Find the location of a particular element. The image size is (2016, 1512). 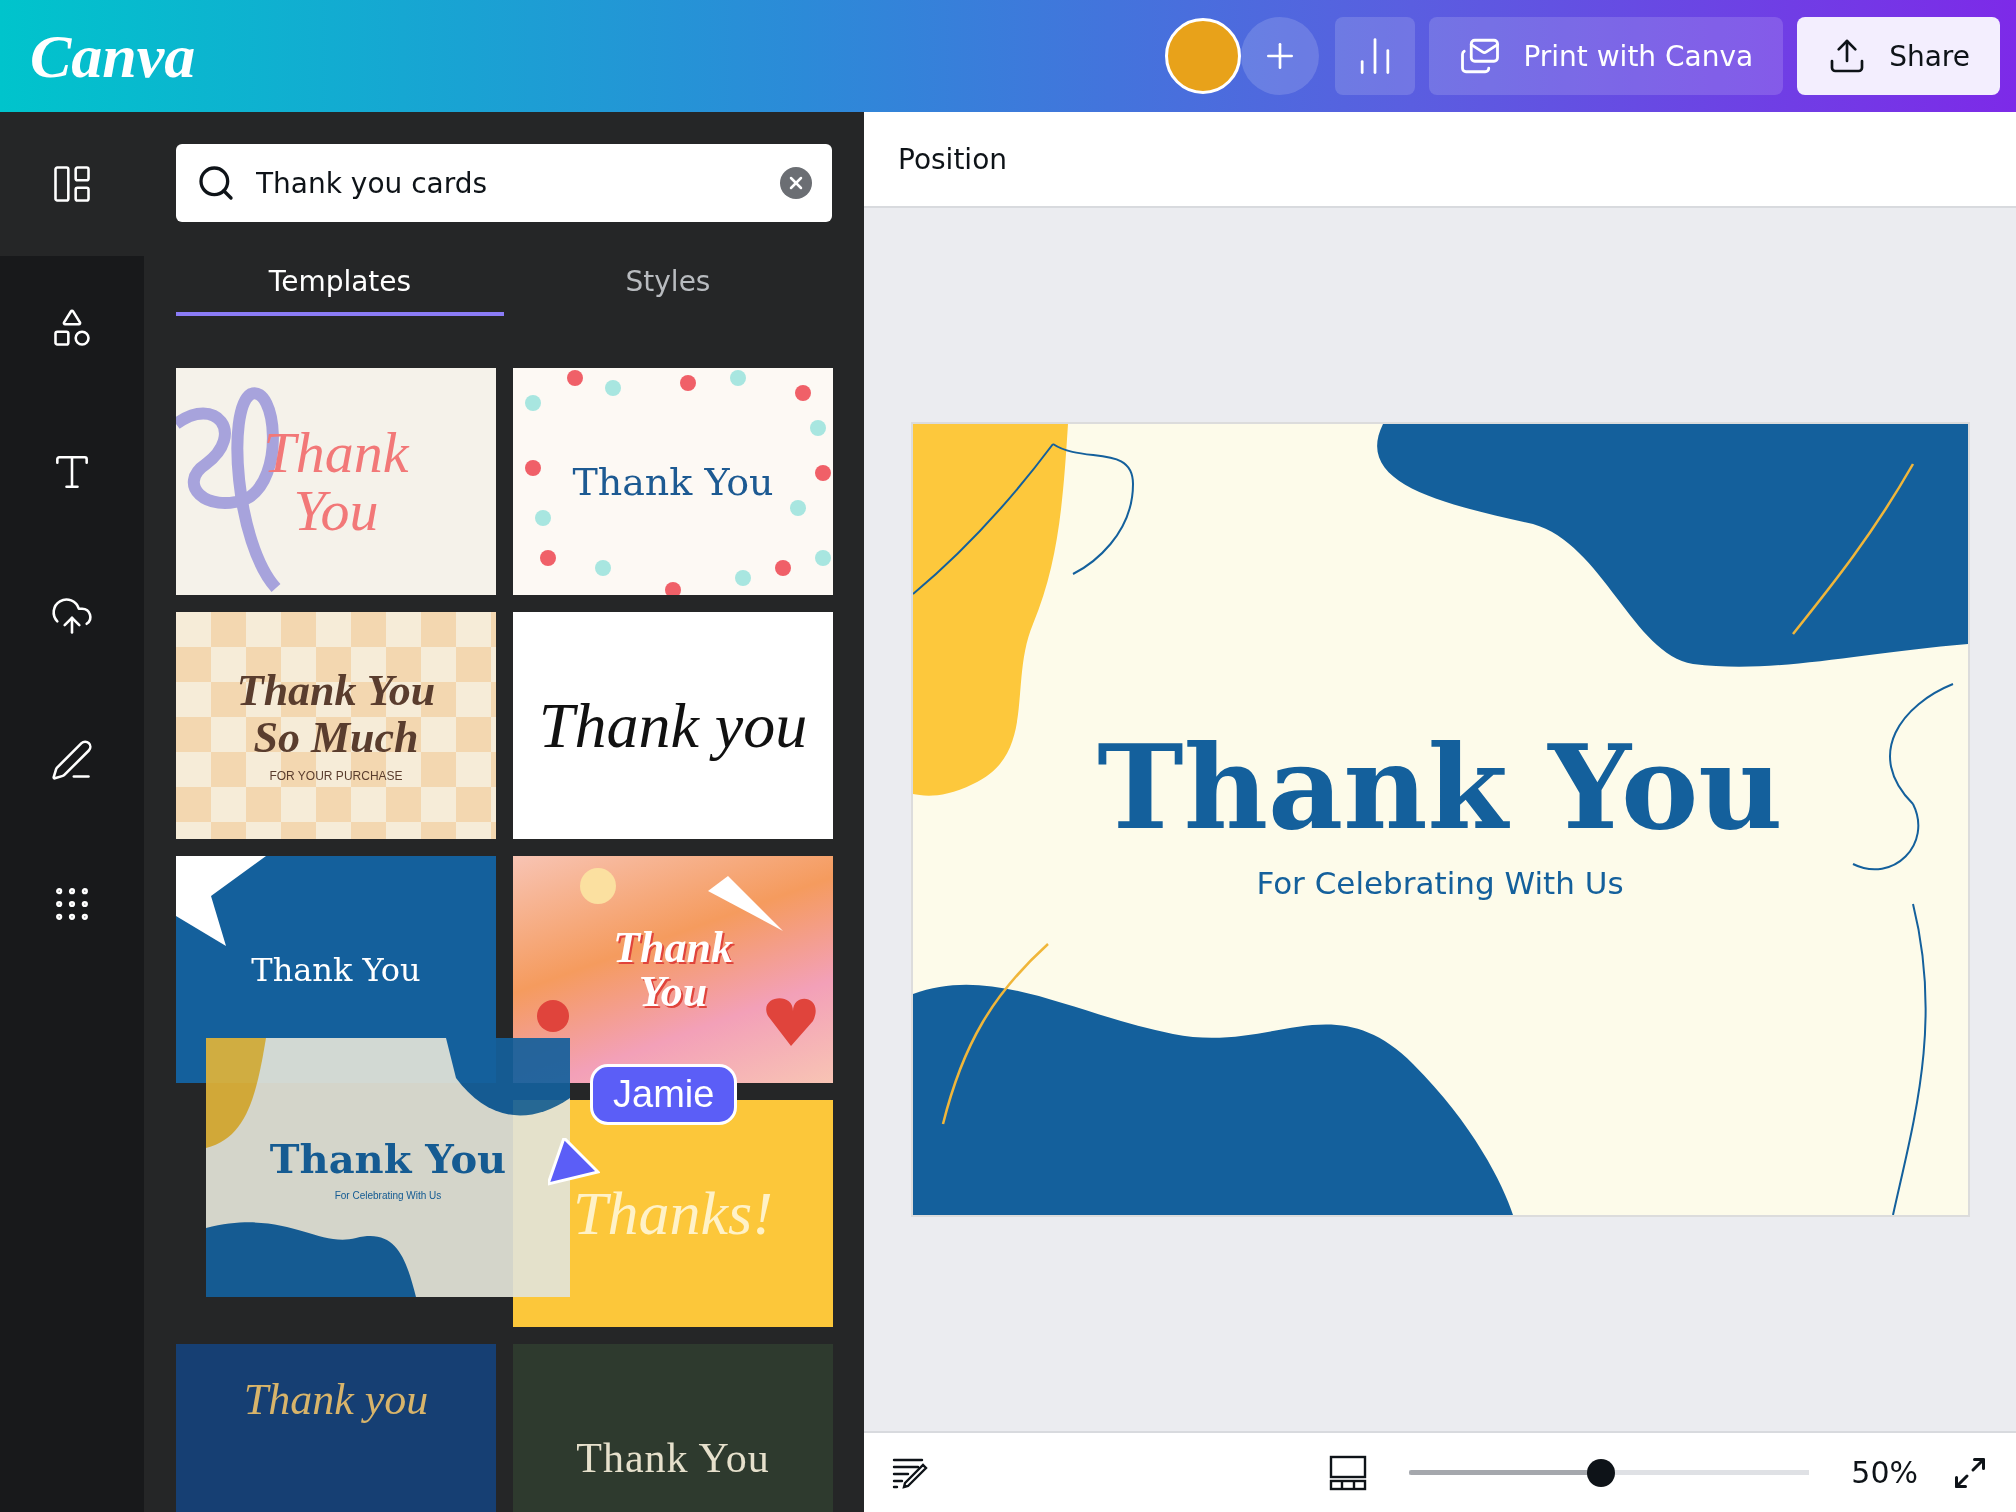

template-card: Thank You So Much FOR YOUR PURCHASE is located at coordinates (336, 725).